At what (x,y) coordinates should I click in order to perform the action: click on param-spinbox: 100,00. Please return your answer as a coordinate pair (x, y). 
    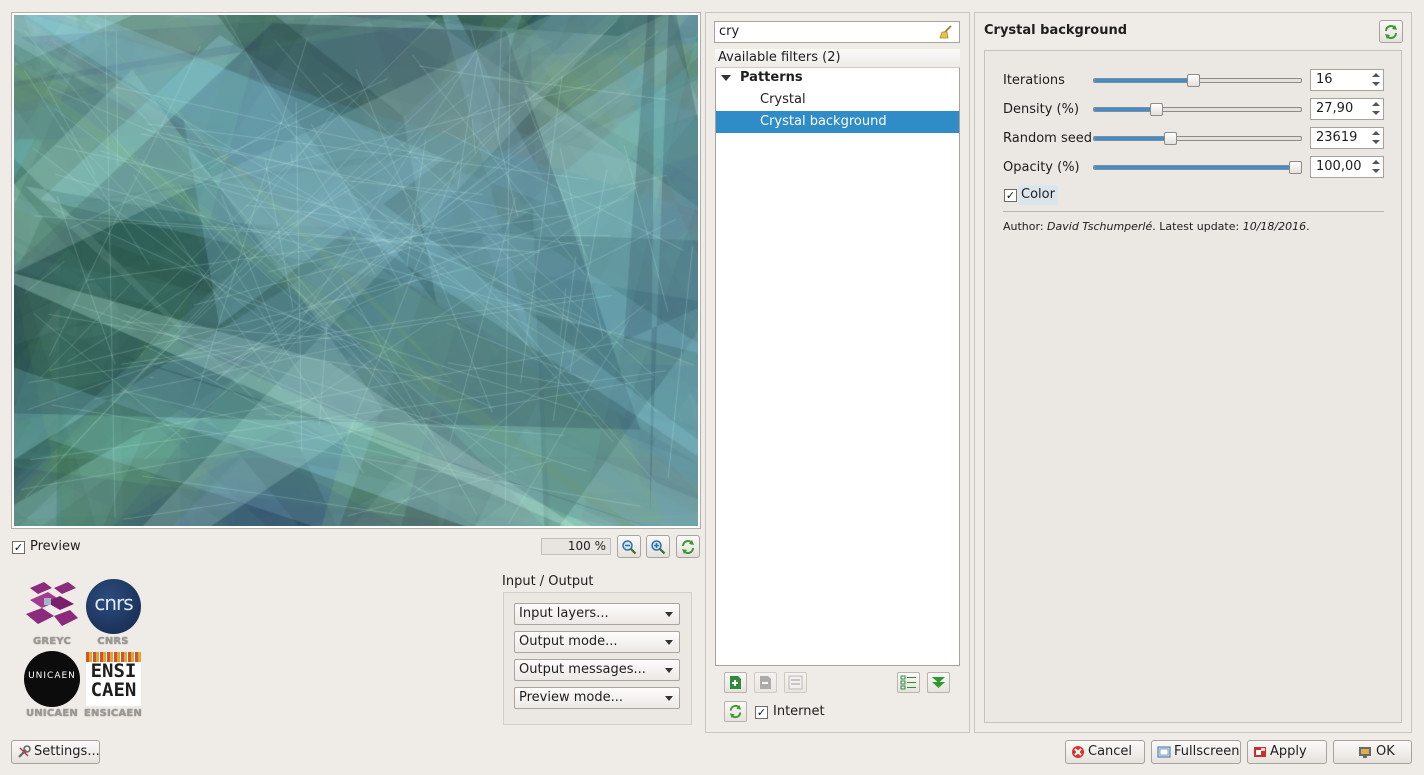
    Looking at the image, I should click on (1347, 167).